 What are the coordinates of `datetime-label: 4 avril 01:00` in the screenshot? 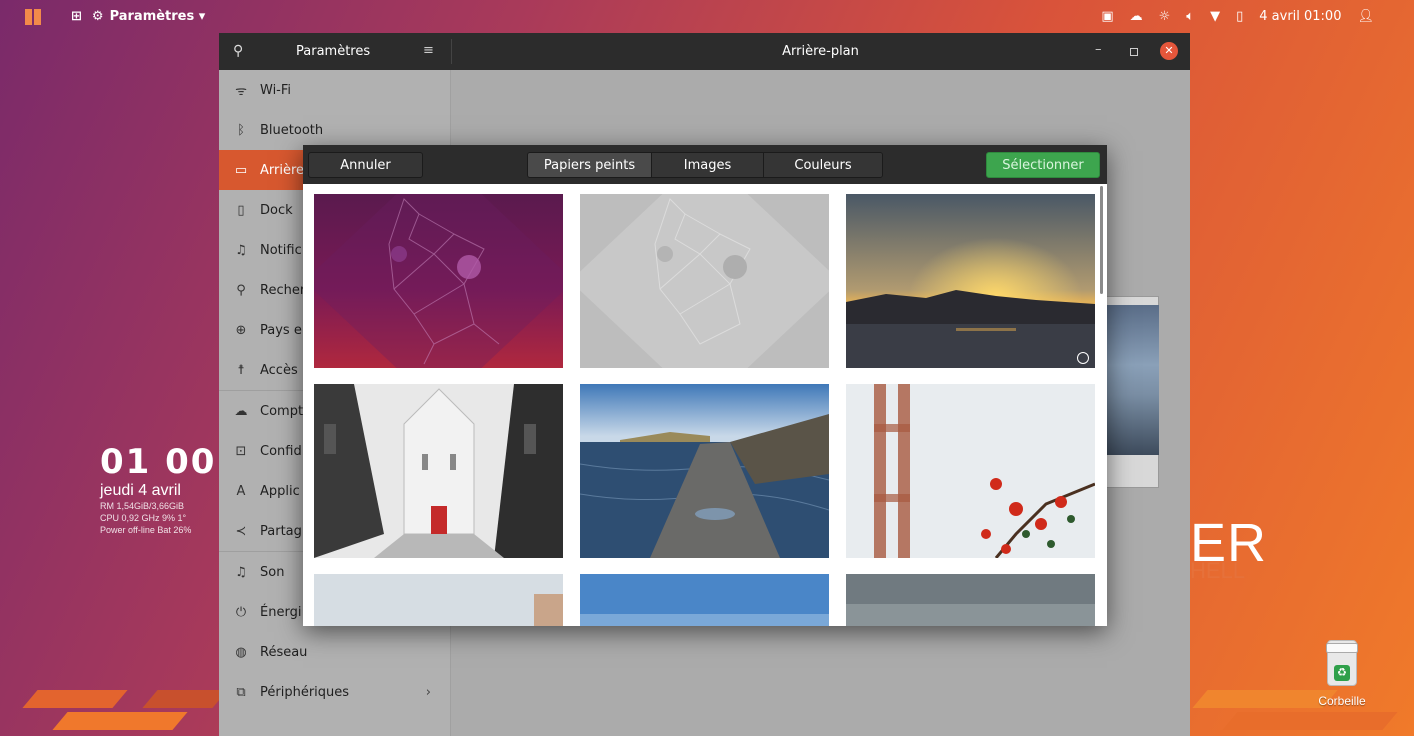 It's located at (1300, 16).